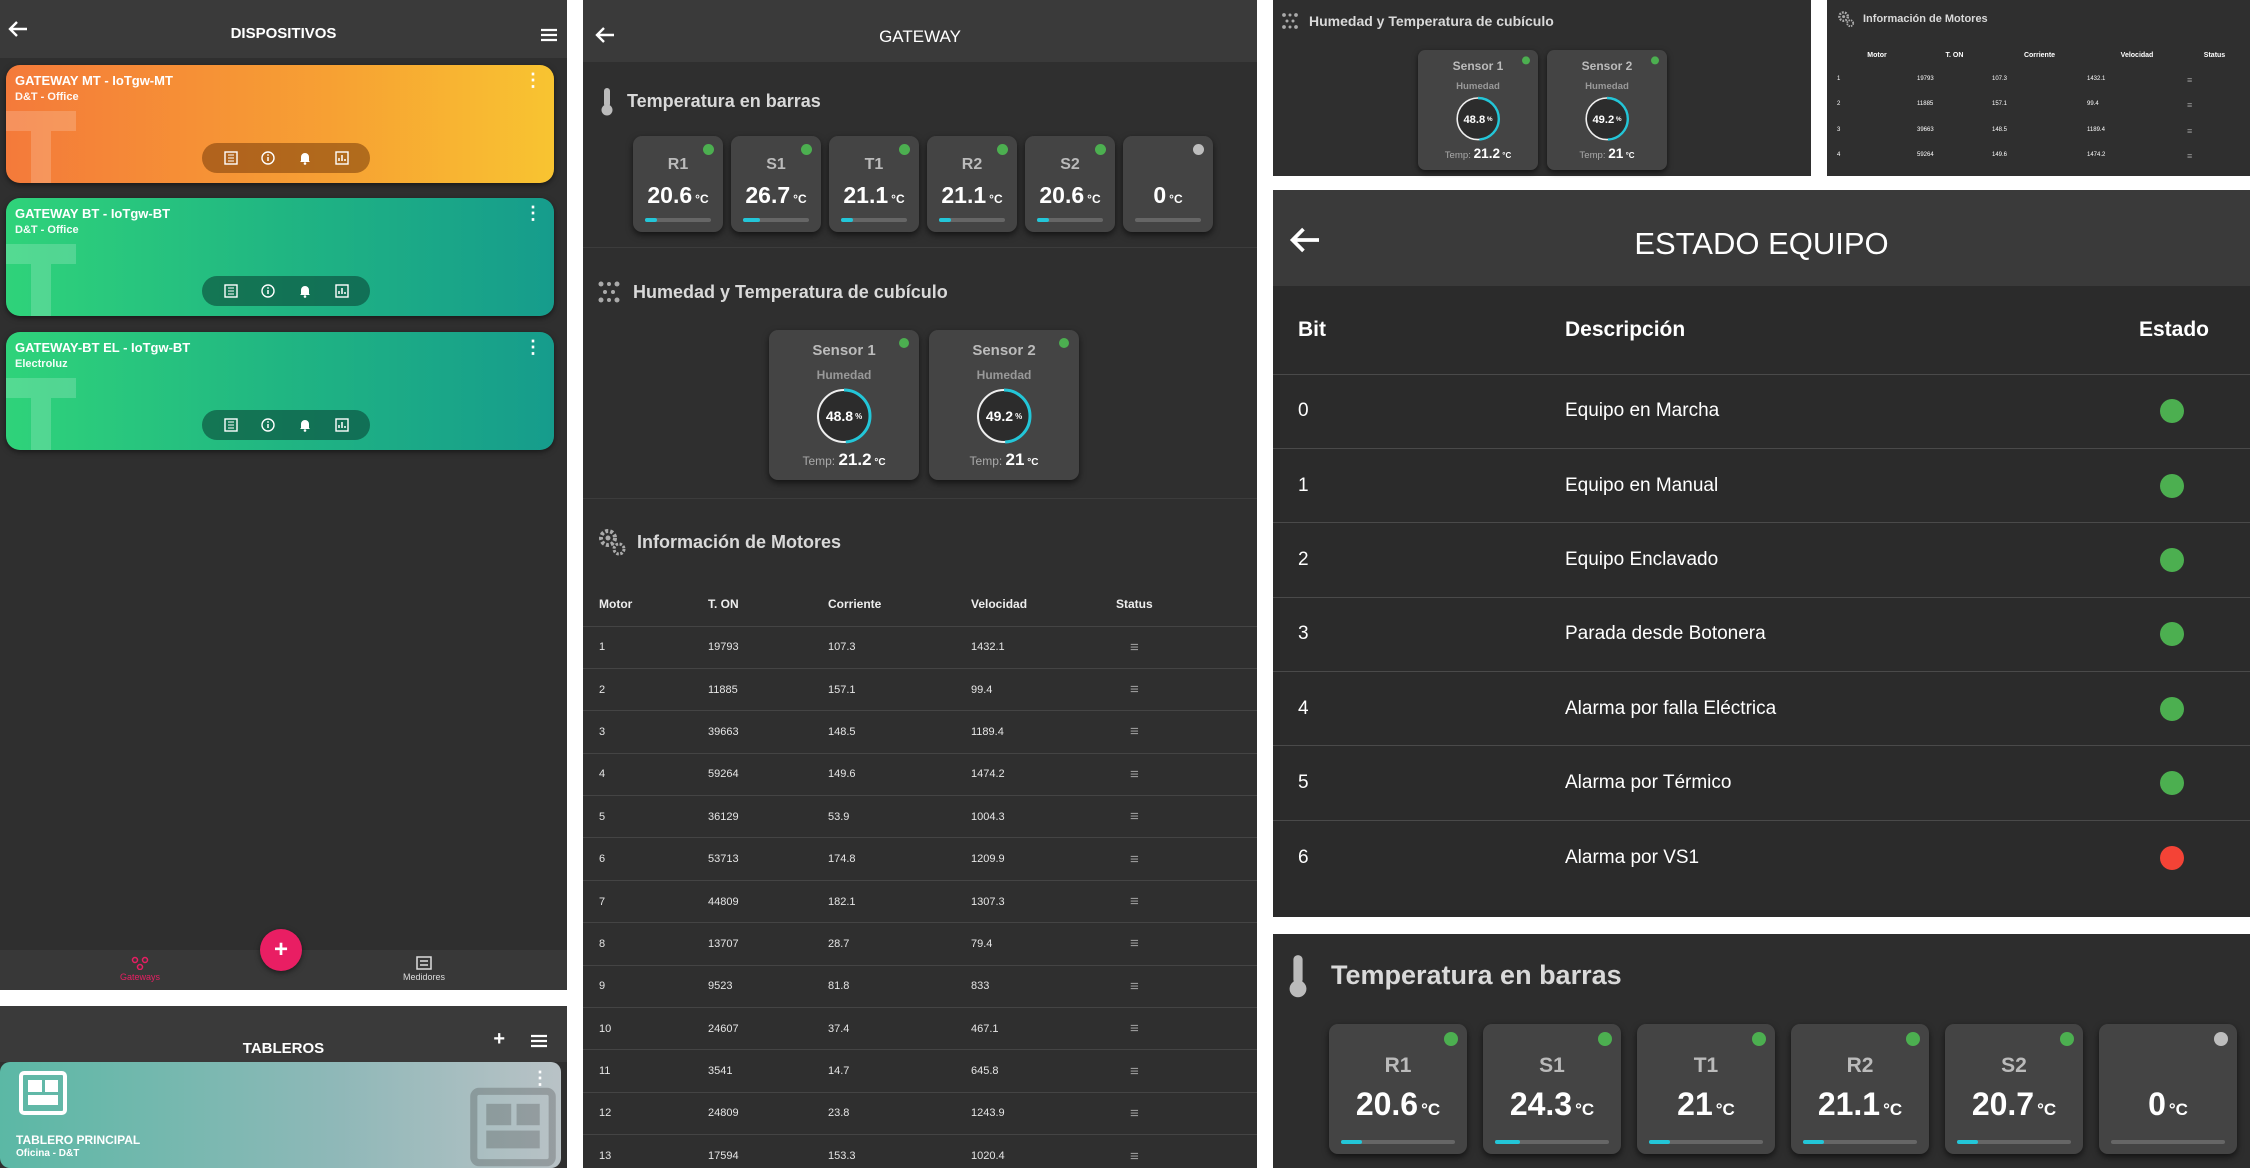  I want to click on table-row: 4 Alarma por falla Eléctrica, so click(1761, 708).